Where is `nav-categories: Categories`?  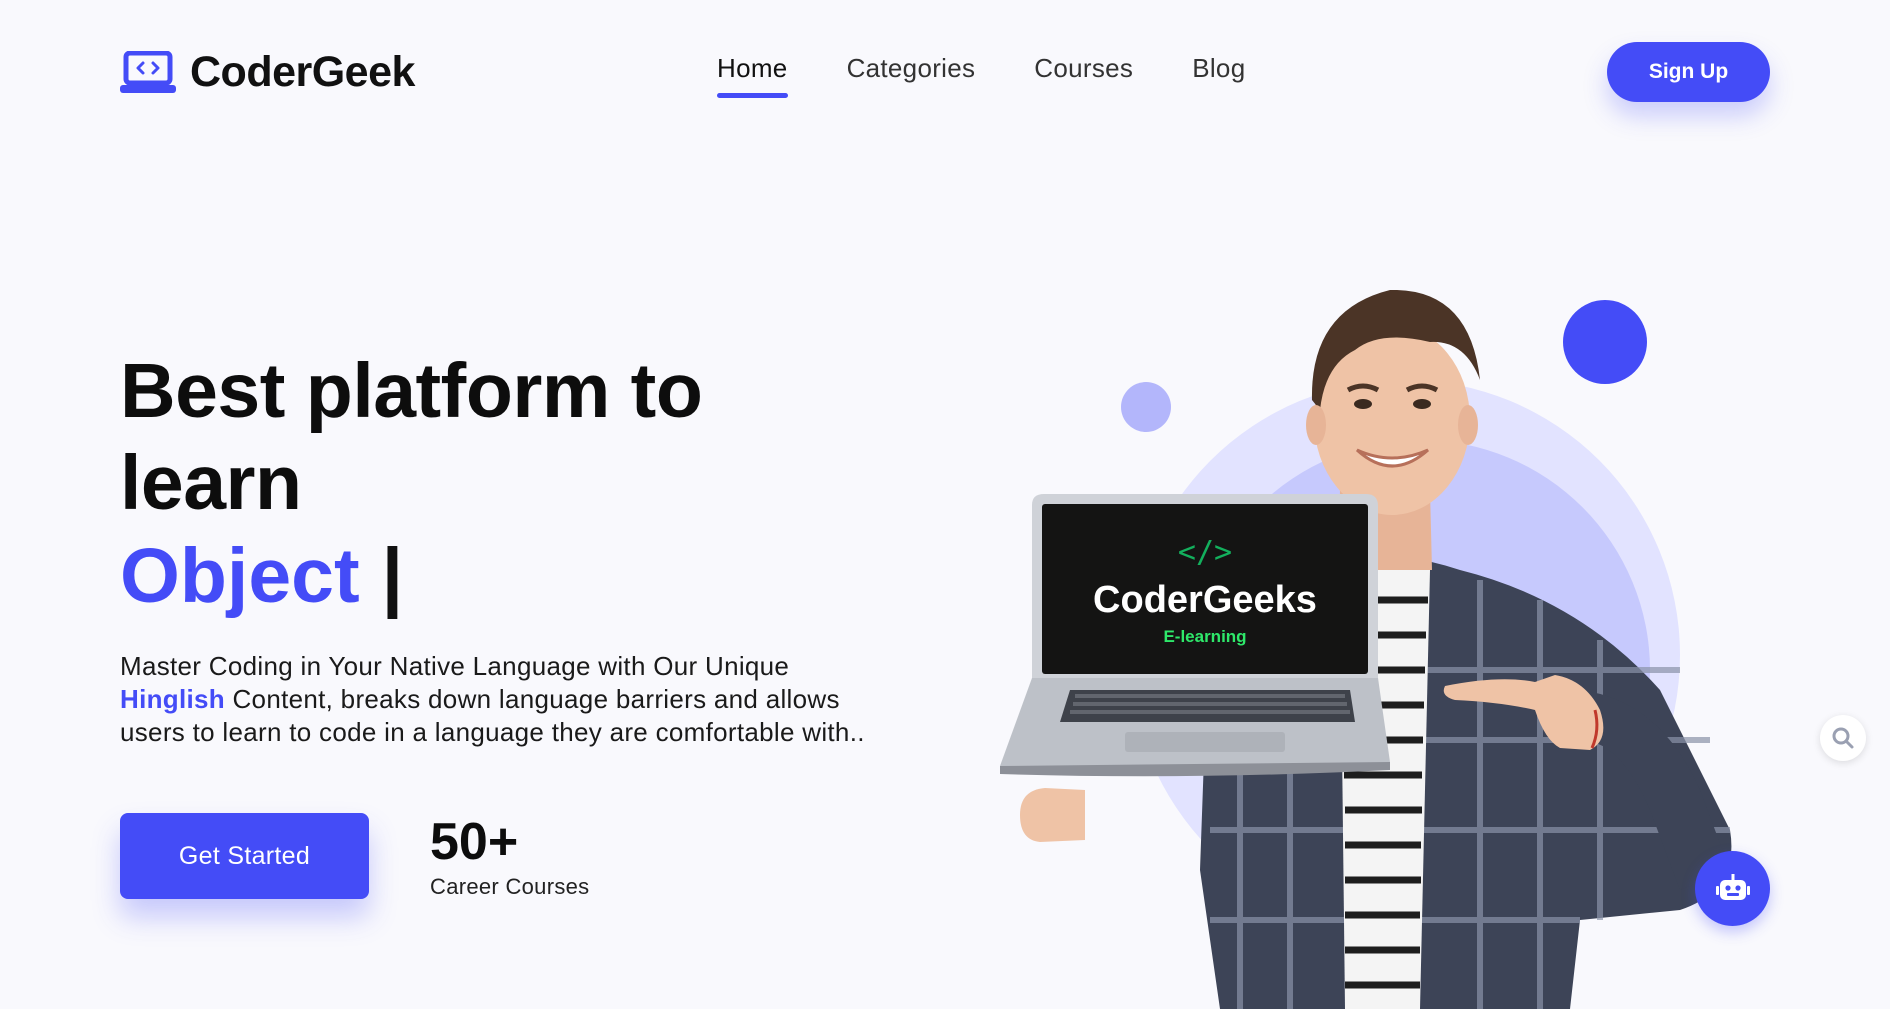
nav-categories: Categories is located at coordinates (911, 72).